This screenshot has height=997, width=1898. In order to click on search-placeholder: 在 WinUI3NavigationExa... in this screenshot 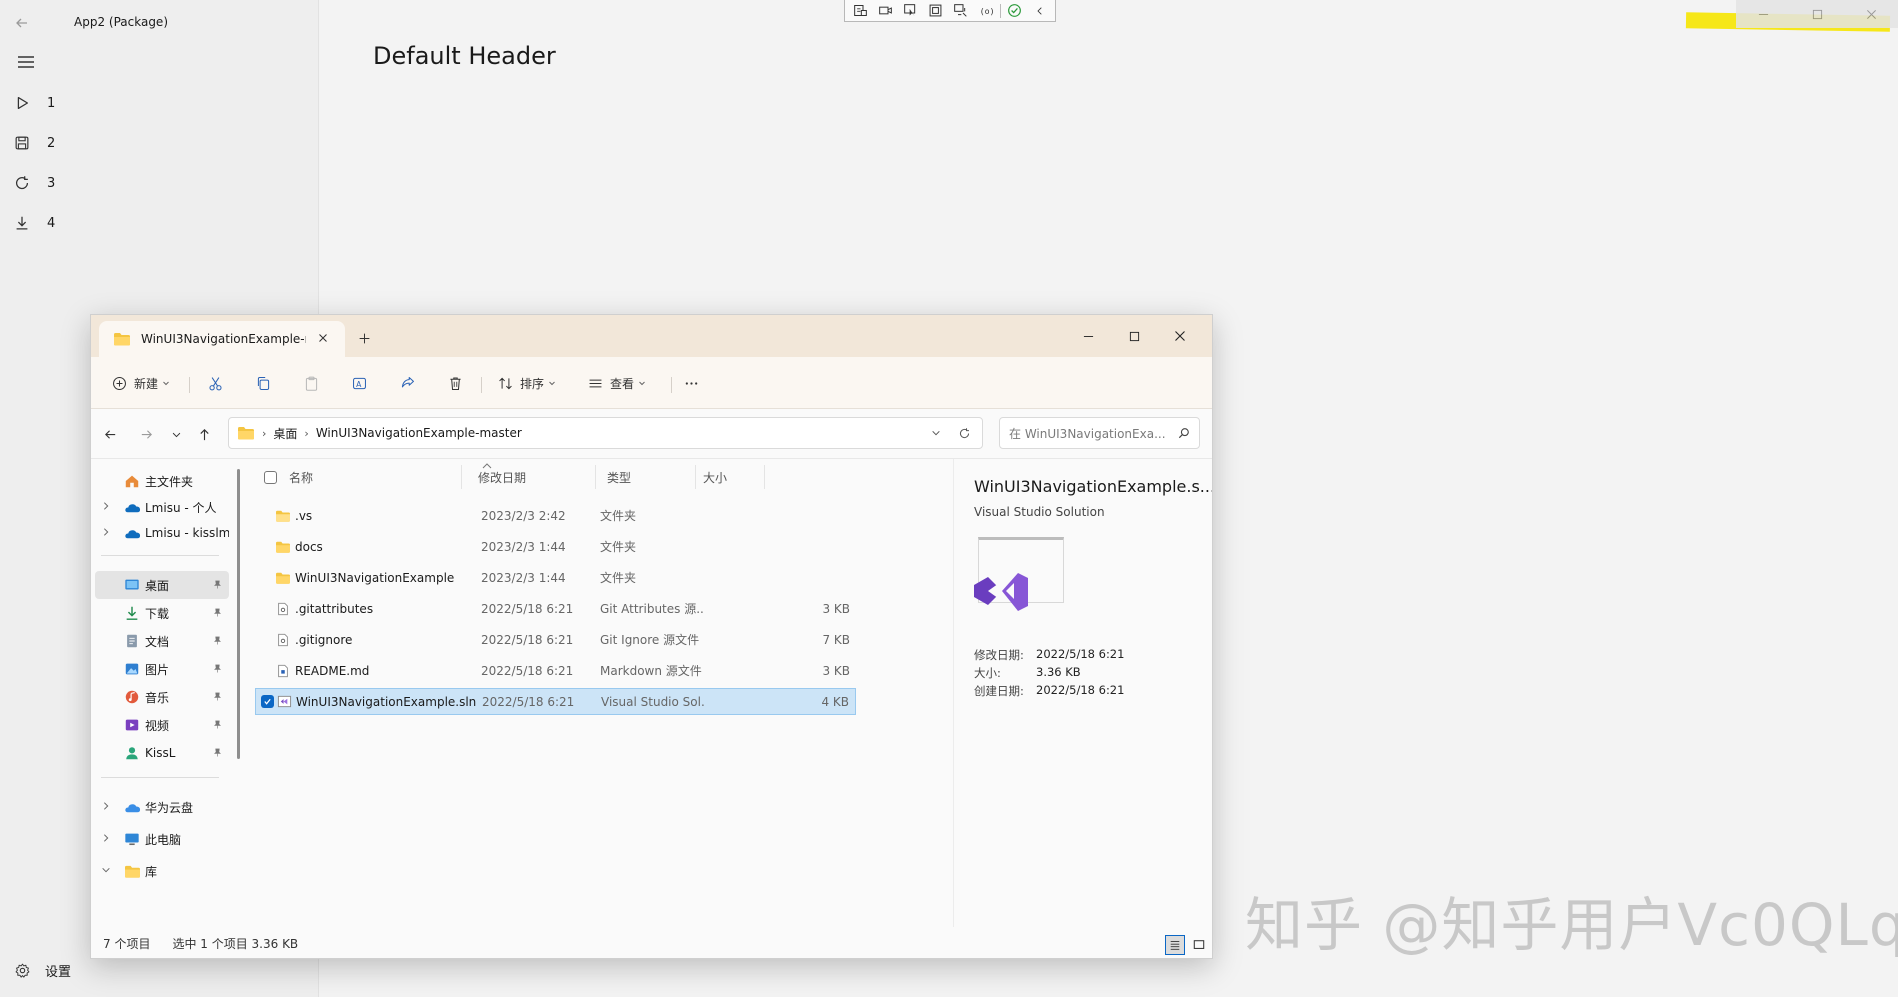, I will do `click(1087, 433)`.